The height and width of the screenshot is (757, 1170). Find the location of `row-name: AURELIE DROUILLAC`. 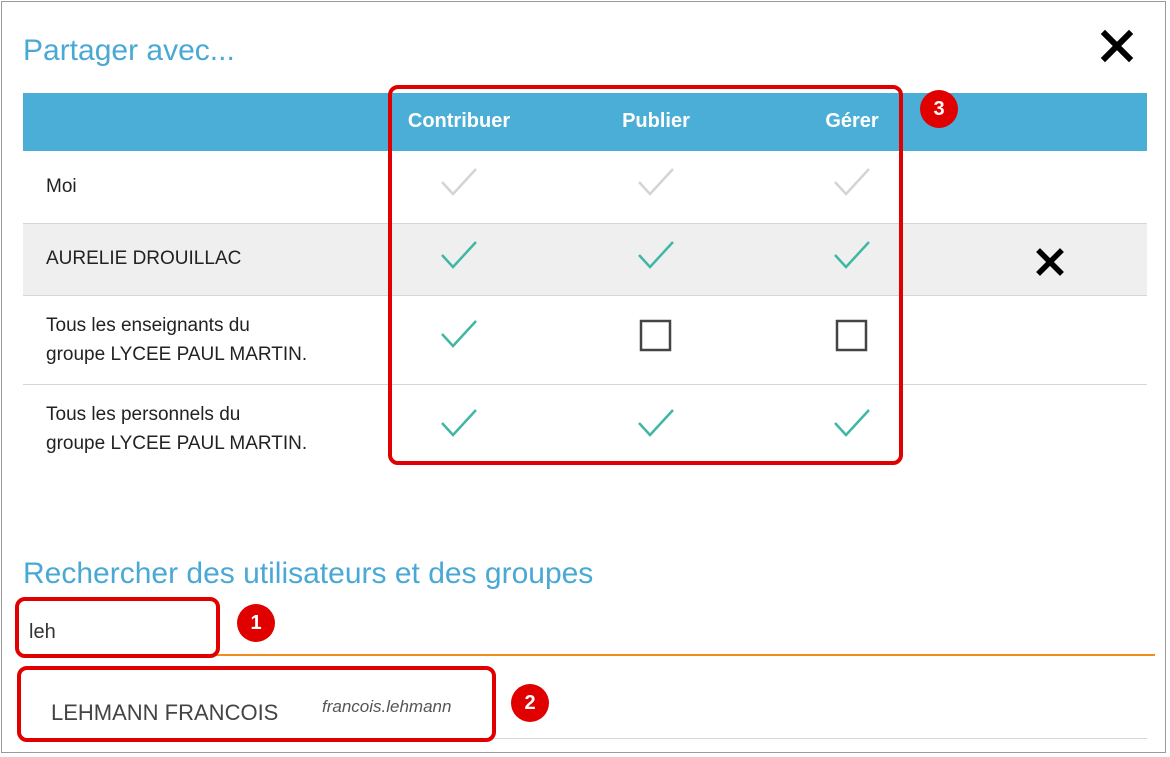

row-name: AURELIE DROUILLAC is located at coordinates (144, 258).